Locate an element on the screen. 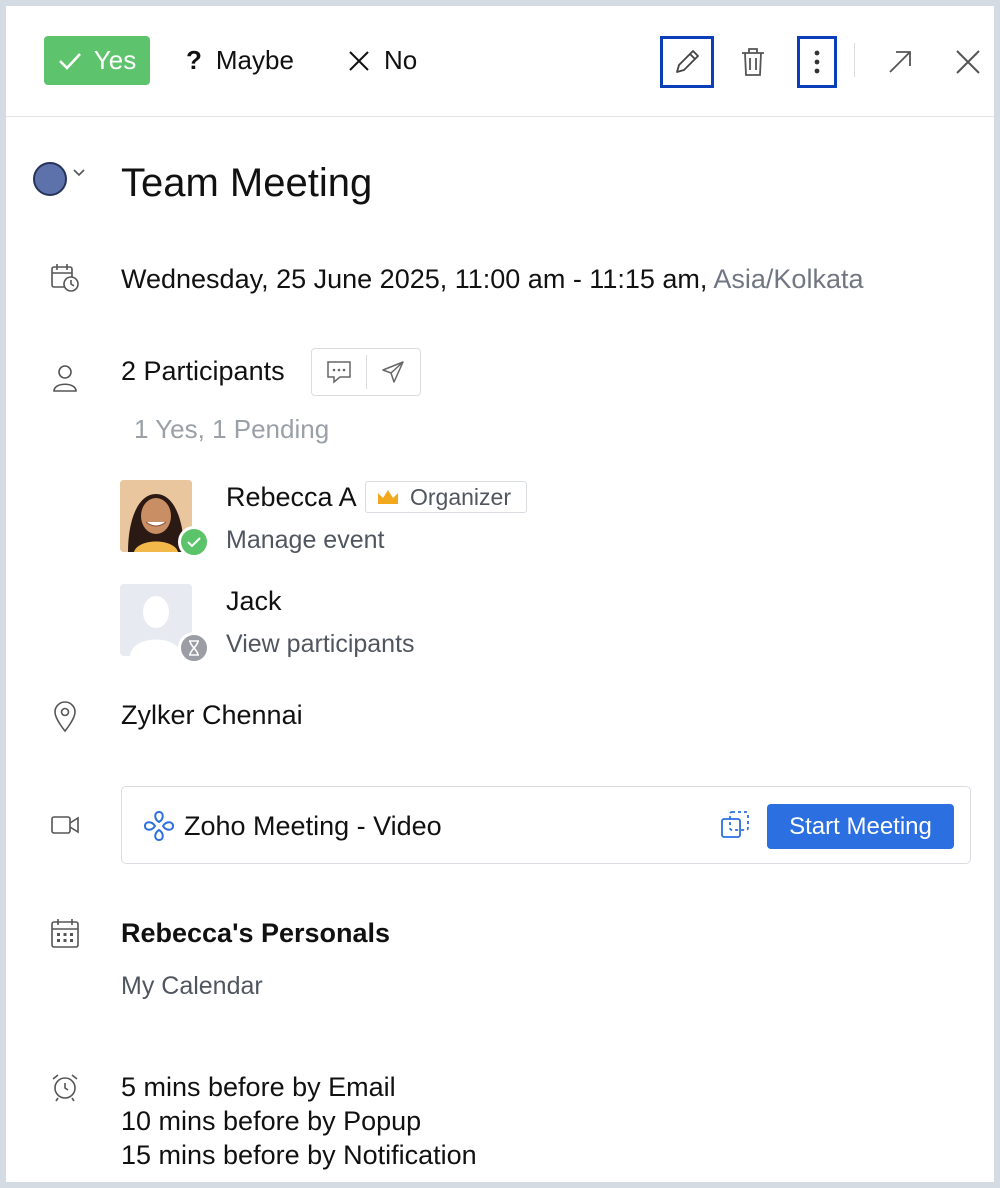 The height and width of the screenshot is (1188, 1000). calendar-name: Rebecca's Personals is located at coordinates (256, 933).